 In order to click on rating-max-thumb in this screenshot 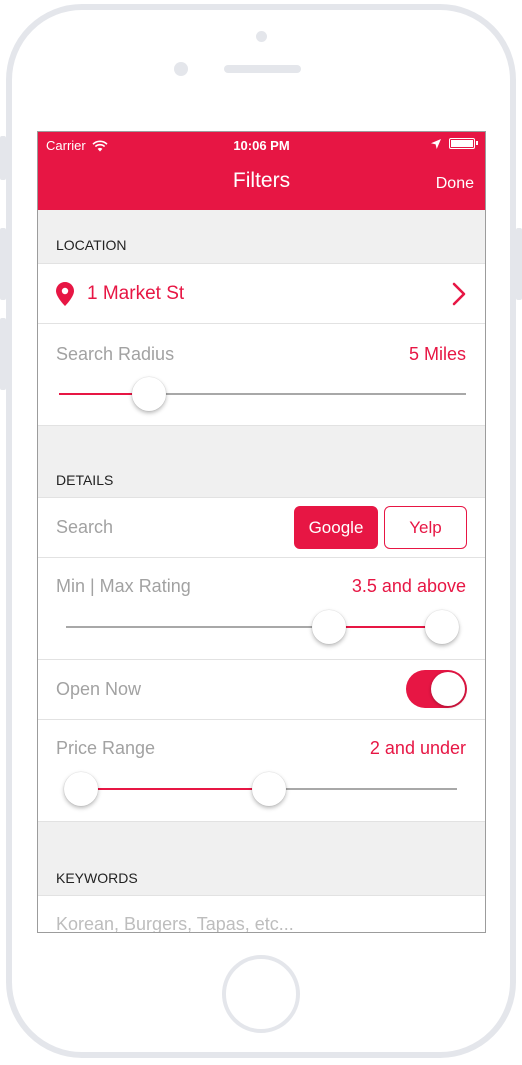, I will do `click(442, 627)`.